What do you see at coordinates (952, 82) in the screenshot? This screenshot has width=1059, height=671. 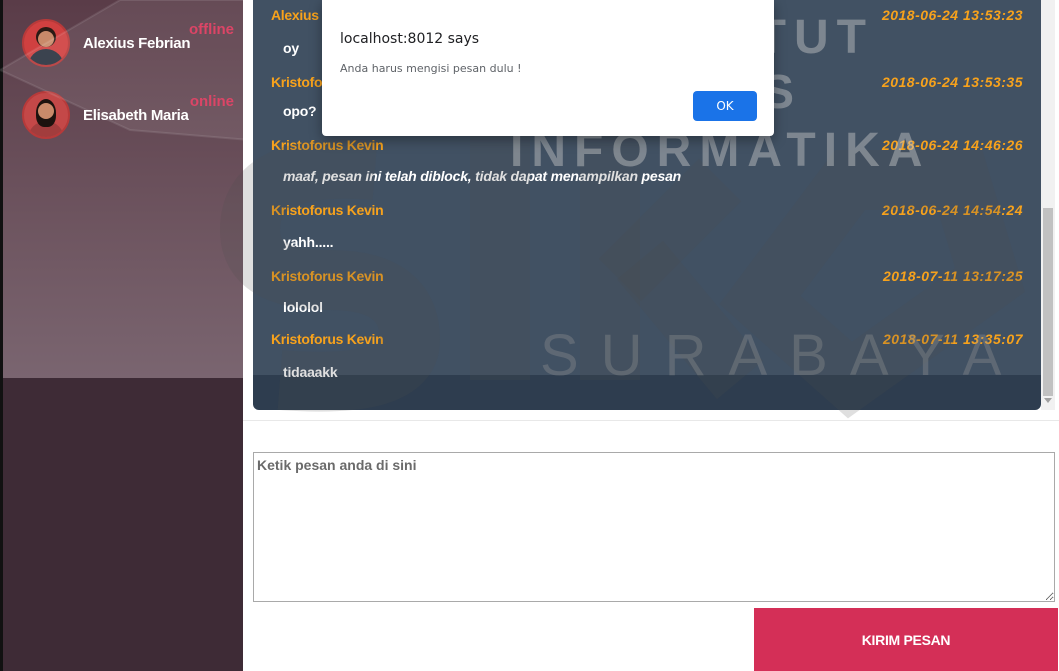 I see `message-time: 2018-06-24 13:53:35` at bounding box center [952, 82].